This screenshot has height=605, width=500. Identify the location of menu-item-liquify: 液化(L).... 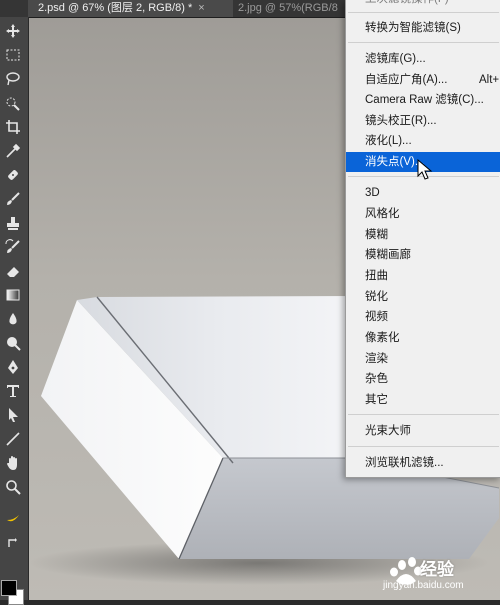
(423, 141).